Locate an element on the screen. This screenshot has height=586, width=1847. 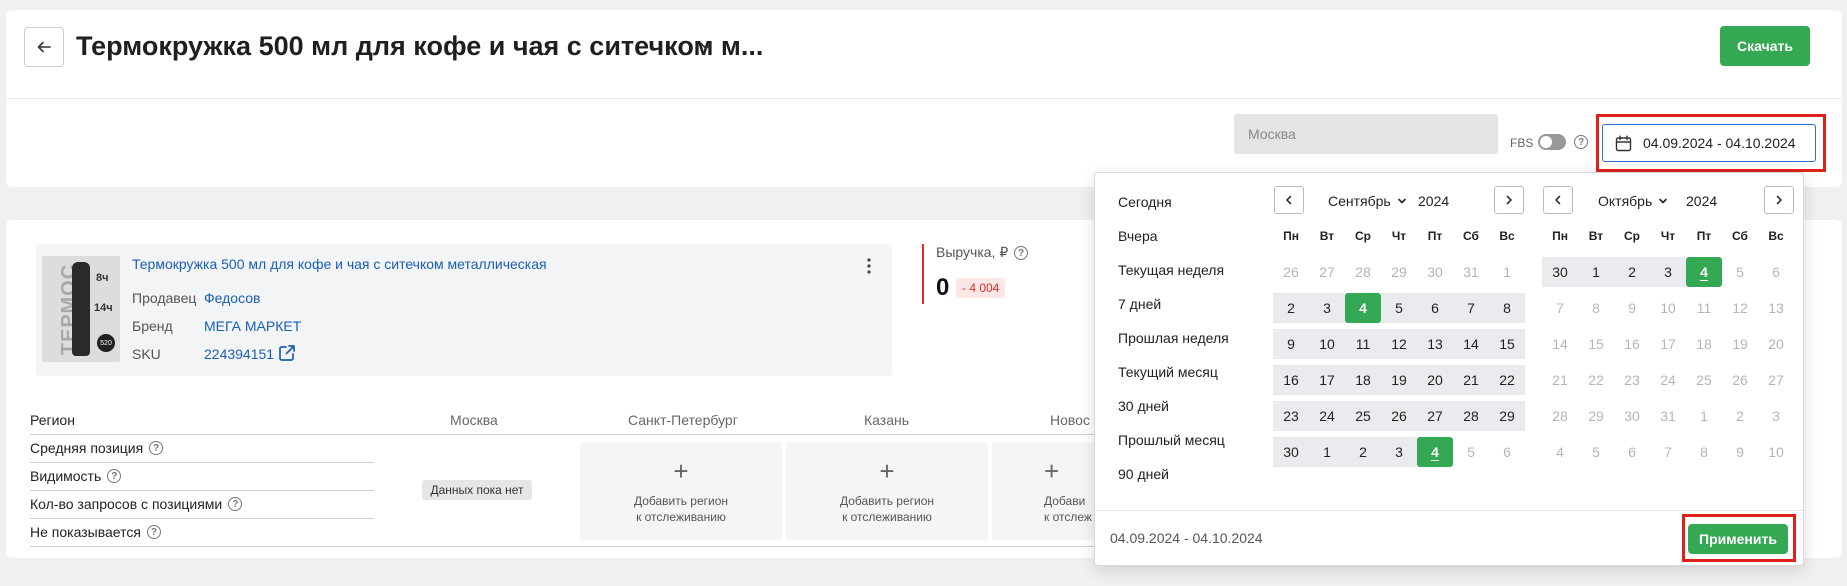
calendar-day: 25 is located at coordinates (1363, 416).